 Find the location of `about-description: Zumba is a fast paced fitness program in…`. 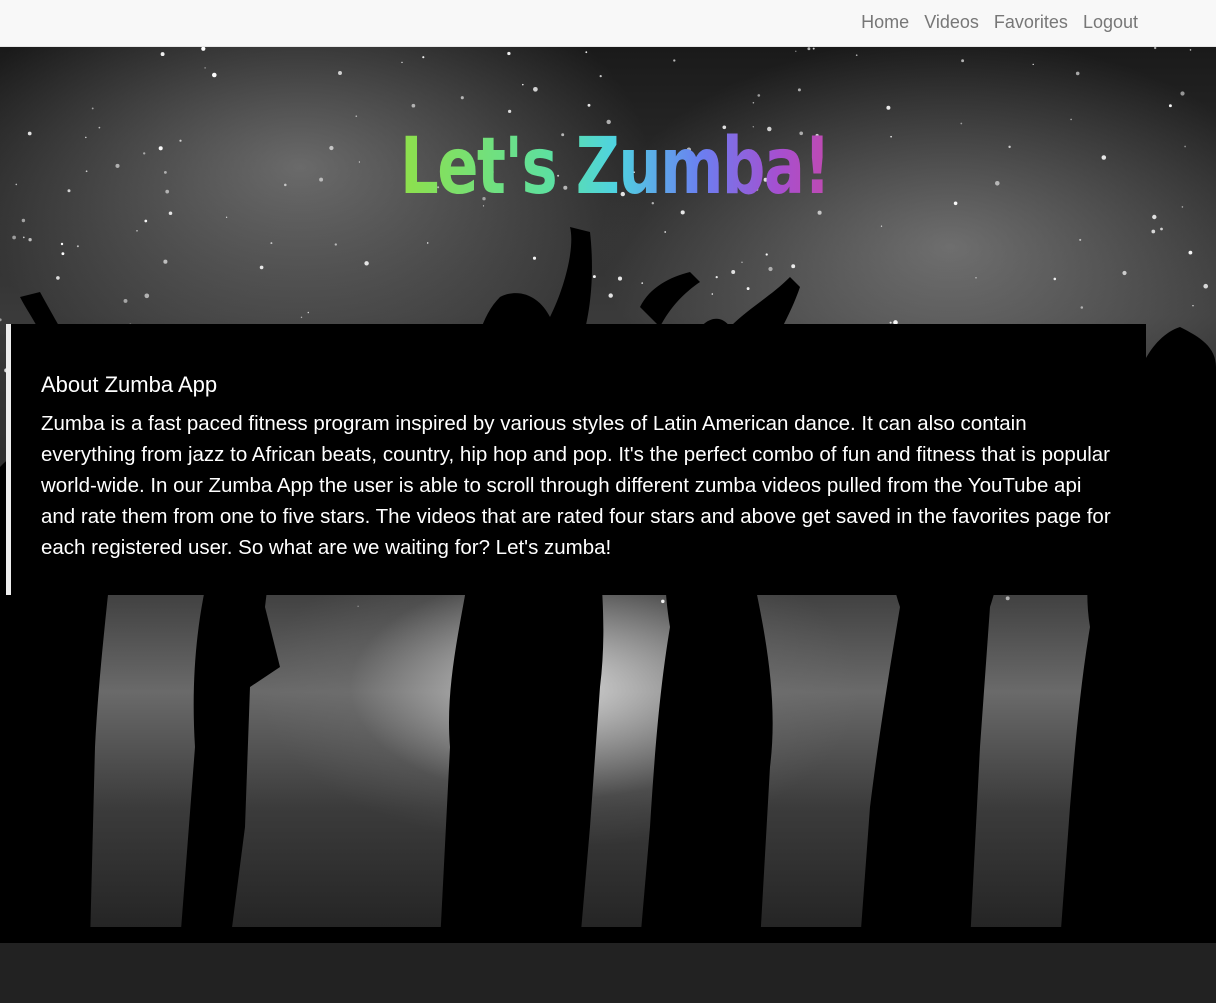

about-description: Zumba is a fast paced fitness program in… is located at coordinates (576, 485).